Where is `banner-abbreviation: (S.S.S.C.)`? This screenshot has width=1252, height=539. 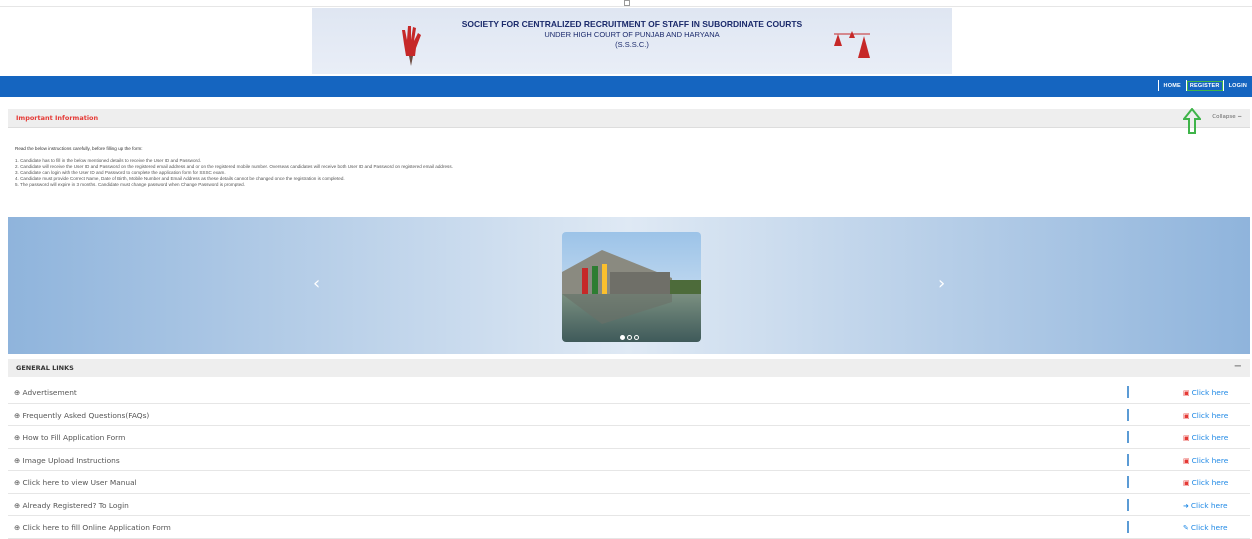 banner-abbreviation: (S.S.S.C.) is located at coordinates (632, 44).